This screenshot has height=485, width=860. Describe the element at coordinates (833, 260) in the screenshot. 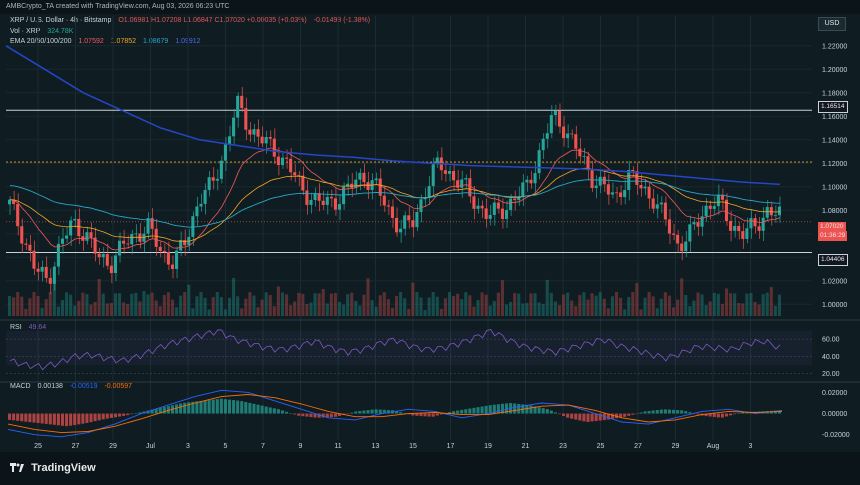

I see `level-tag-low: 1.04406` at that location.